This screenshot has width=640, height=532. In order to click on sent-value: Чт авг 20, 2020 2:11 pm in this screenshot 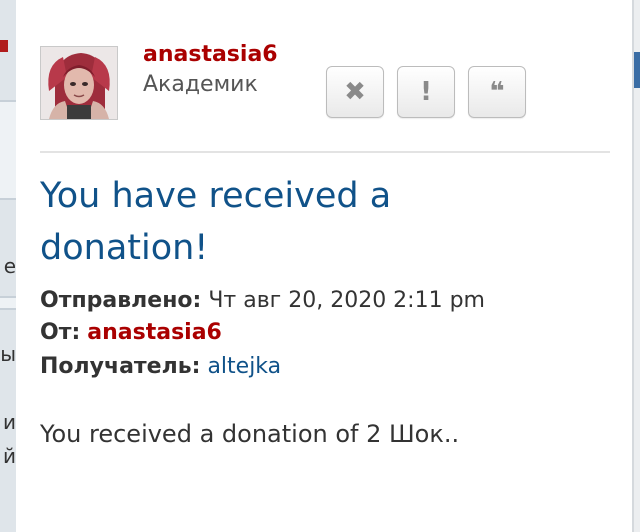, I will do `click(346, 300)`.